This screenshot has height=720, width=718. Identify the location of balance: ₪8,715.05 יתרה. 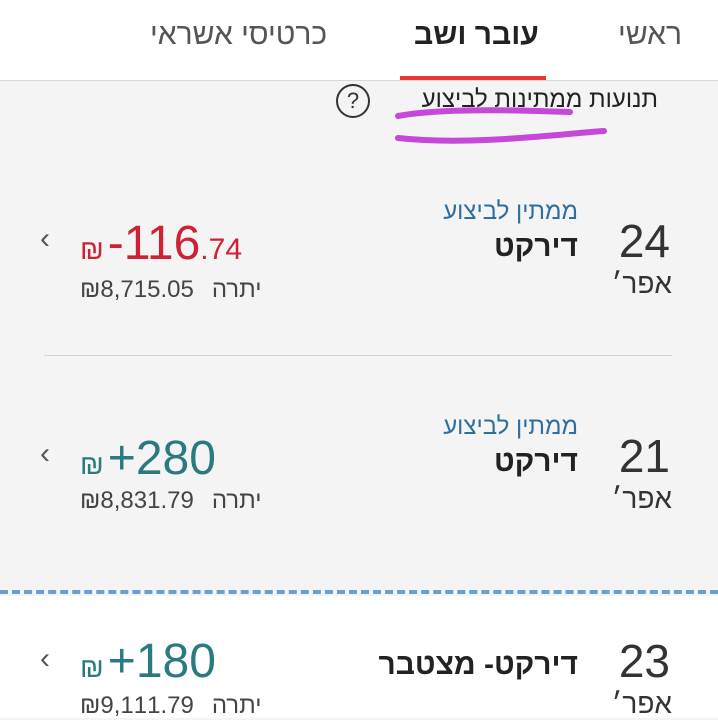
(170, 290).